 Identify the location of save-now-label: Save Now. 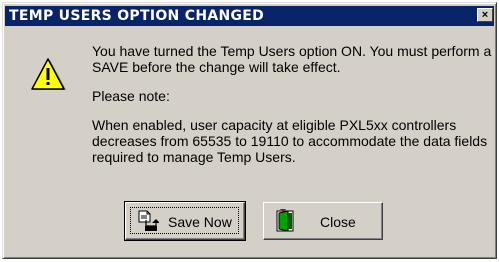
(200, 222).